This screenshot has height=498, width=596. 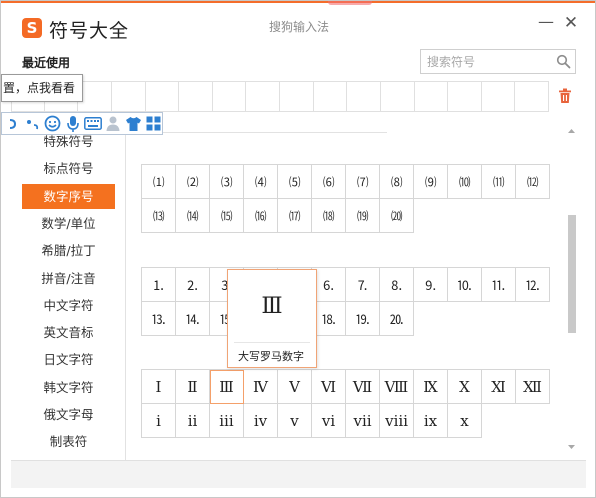 What do you see at coordinates (68, 332) in the screenshot?
I see `sidebar-item-7: 英文音标` at bounding box center [68, 332].